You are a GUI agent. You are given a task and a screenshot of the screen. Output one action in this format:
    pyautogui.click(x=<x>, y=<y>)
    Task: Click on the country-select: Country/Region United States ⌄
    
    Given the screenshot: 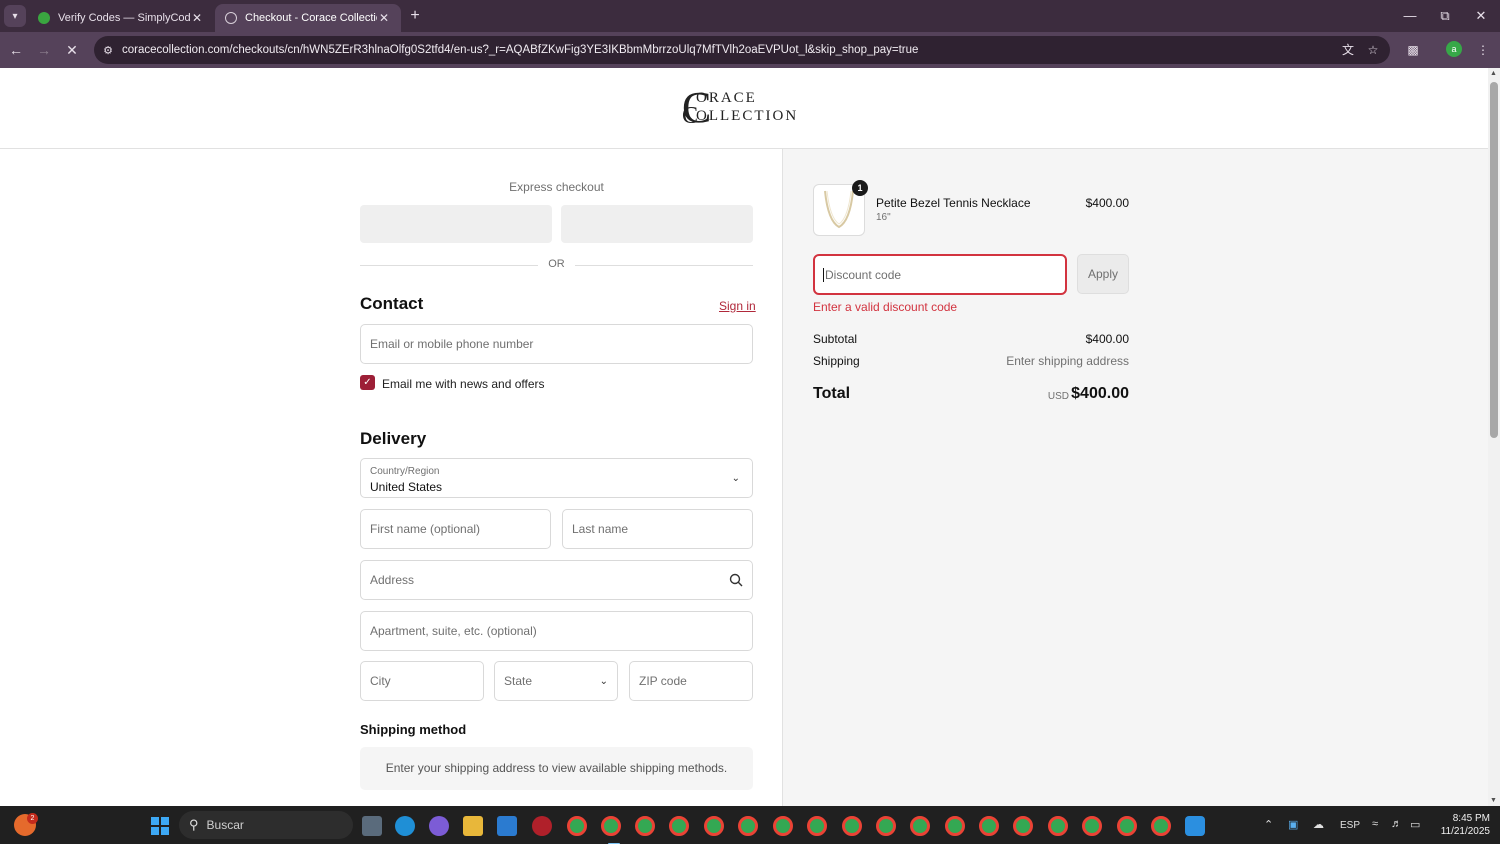 What is the action you would take?
    pyautogui.click(x=556, y=478)
    